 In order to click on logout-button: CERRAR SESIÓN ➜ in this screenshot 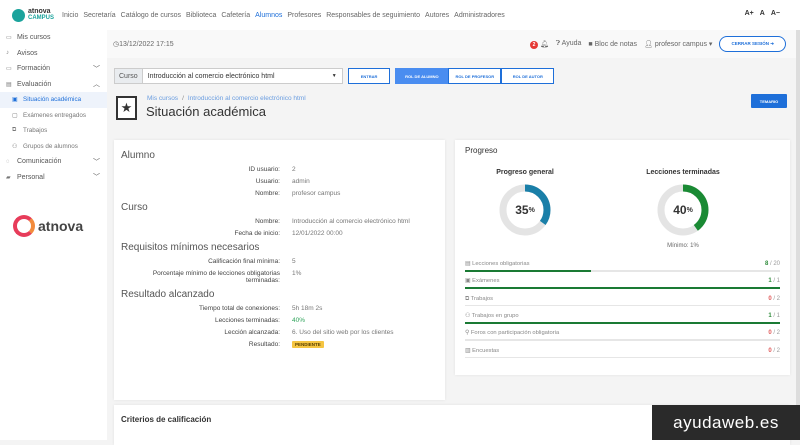, I will do `click(752, 44)`.